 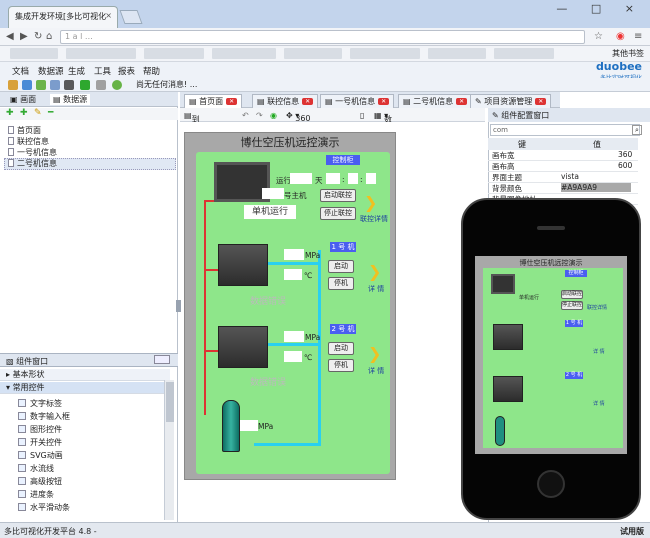 I want to click on print-icon, so click(x=69, y=85).